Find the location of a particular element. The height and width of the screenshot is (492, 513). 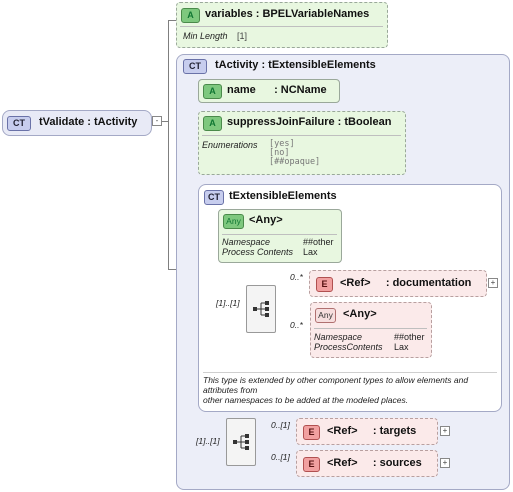

sources-element-ref: E <Ref> : sources is located at coordinates (367, 463).